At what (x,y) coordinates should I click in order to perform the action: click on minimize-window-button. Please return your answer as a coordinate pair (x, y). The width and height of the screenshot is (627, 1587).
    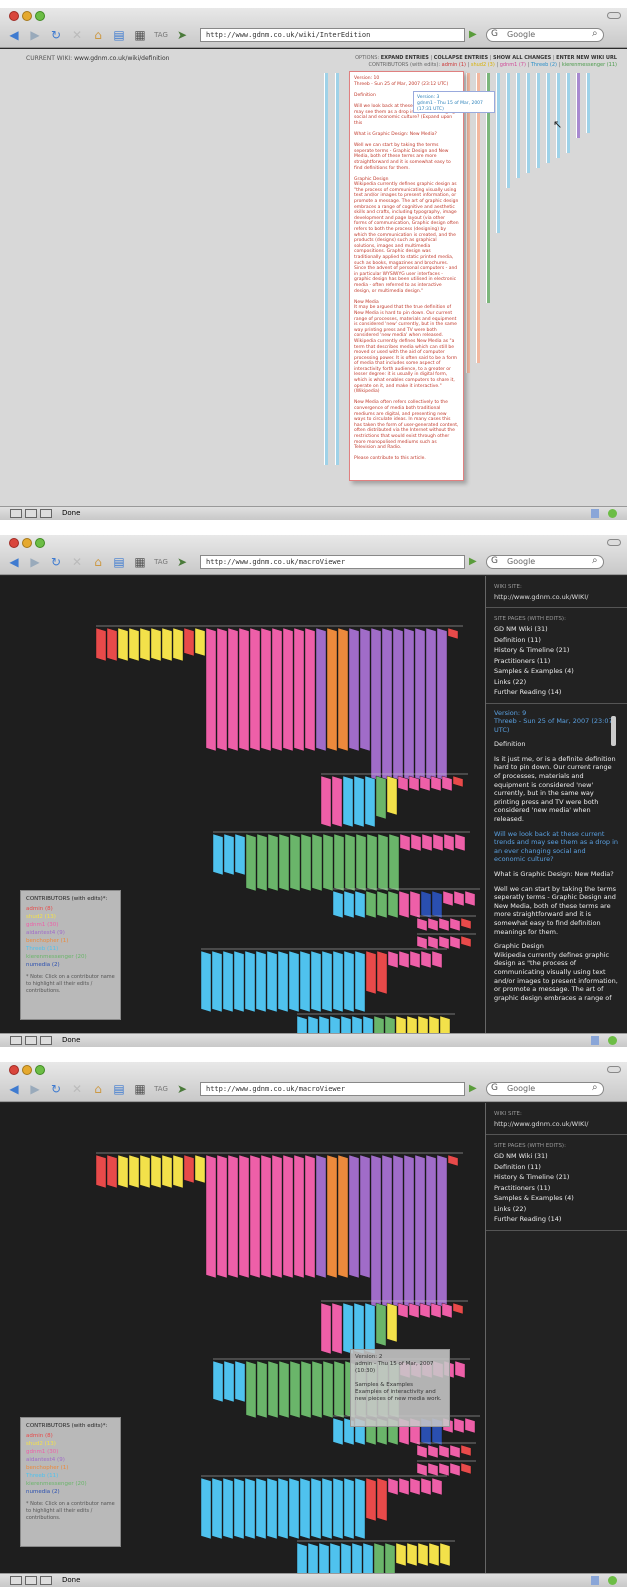
    Looking at the image, I should click on (27, 16).